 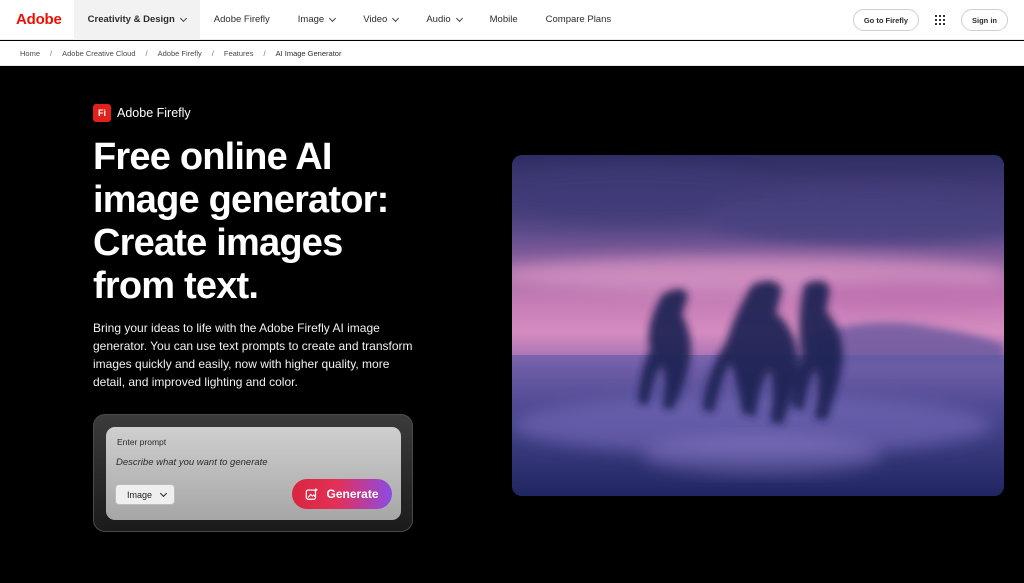 I want to click on app-grid-icon, so click(x=940, y=20).